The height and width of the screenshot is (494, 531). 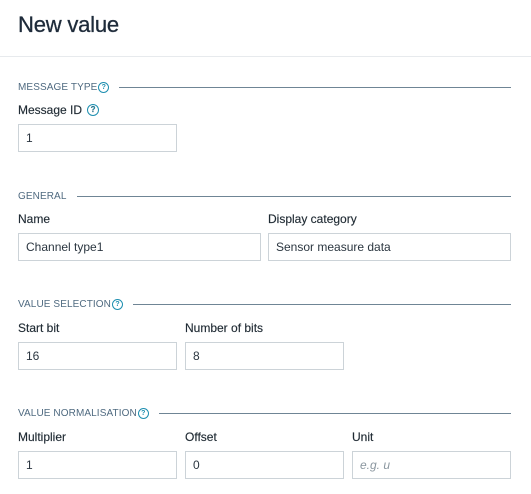 I want to click on section-title-value-normalisation: VALUE NORMALISATION, so click(x=77, y=413).